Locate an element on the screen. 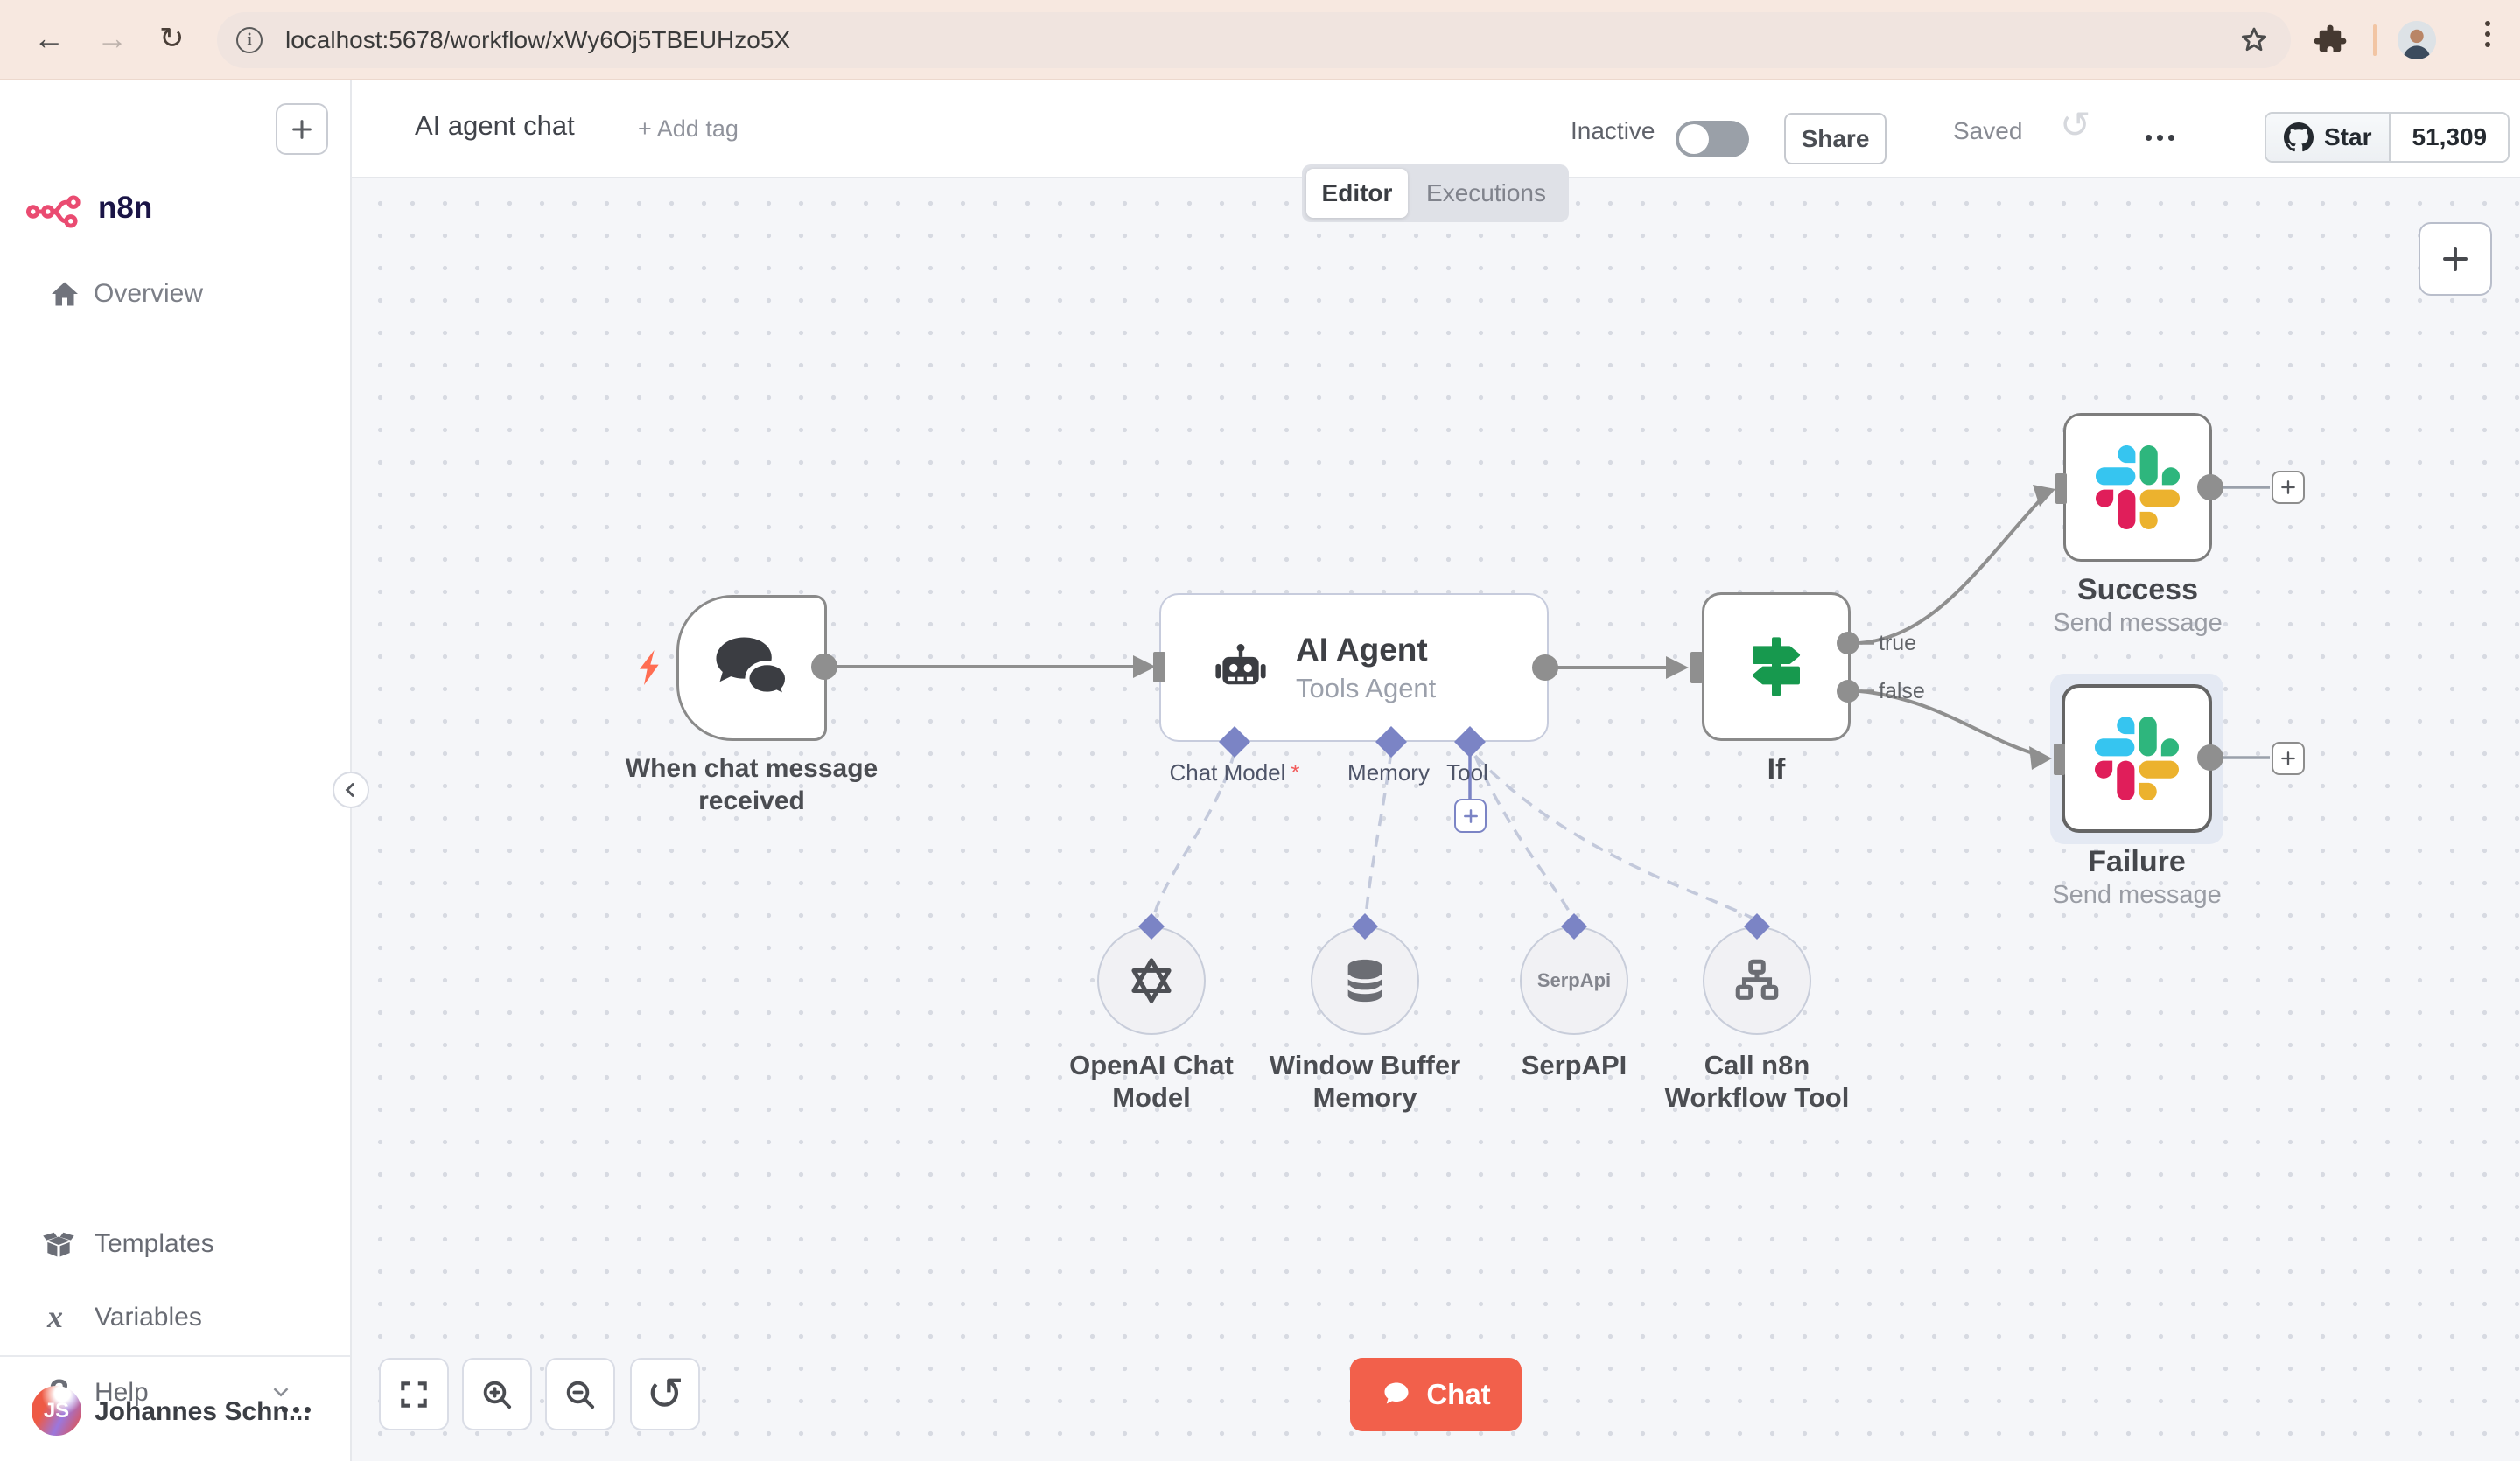 The image size is (2520, 1461). saved-status: Saved is located at coordinates (1988, 130).